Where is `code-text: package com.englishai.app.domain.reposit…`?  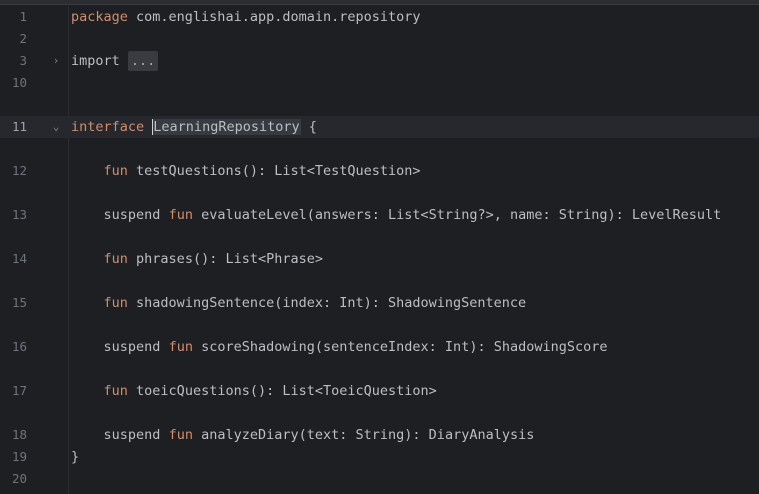
code-text: package com.englishai.app.domain.reposit… is located at coordinates (246, 17).